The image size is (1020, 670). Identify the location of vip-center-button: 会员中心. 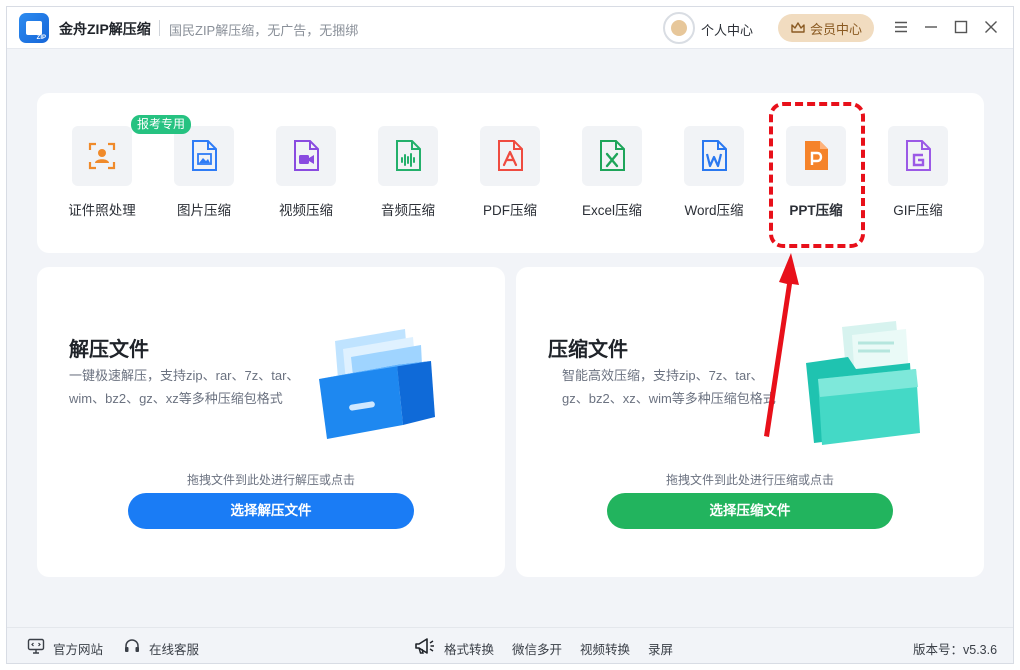
(826, 28).